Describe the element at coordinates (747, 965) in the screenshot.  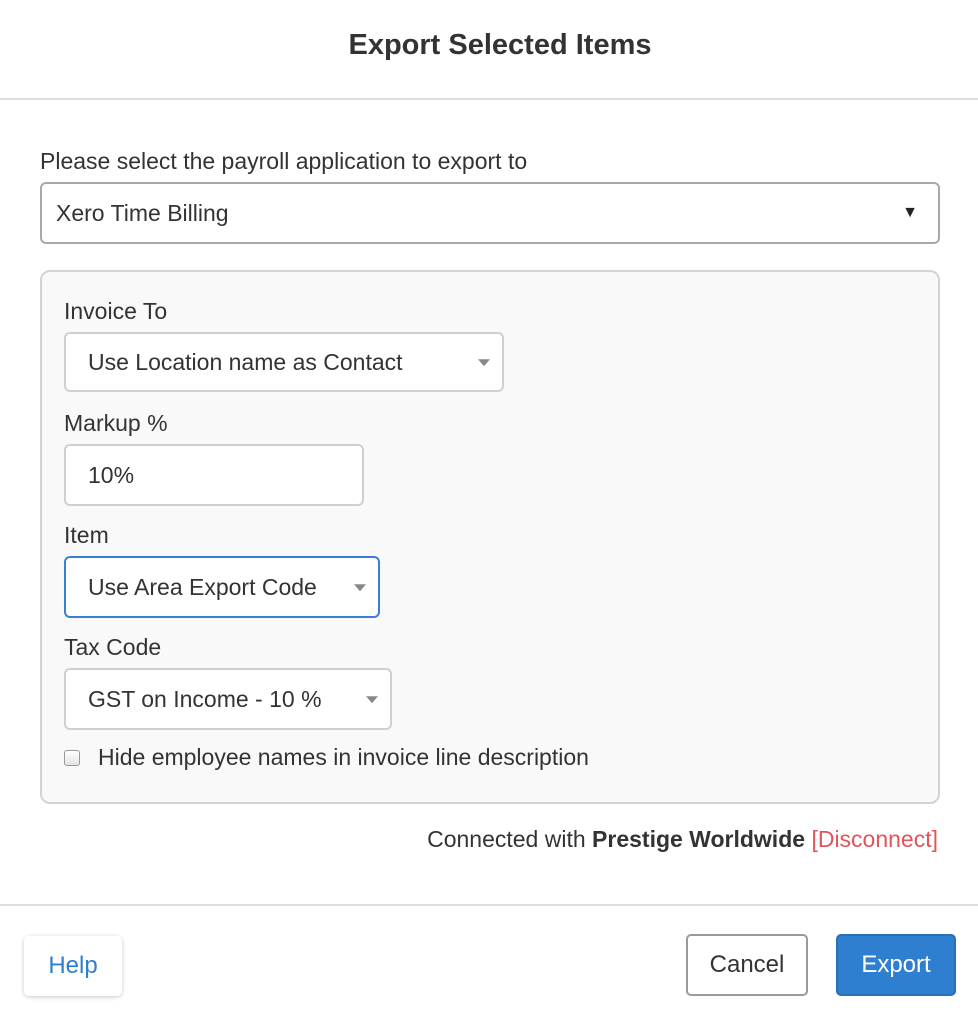
I see `cancel-button: Cancel` at that location.